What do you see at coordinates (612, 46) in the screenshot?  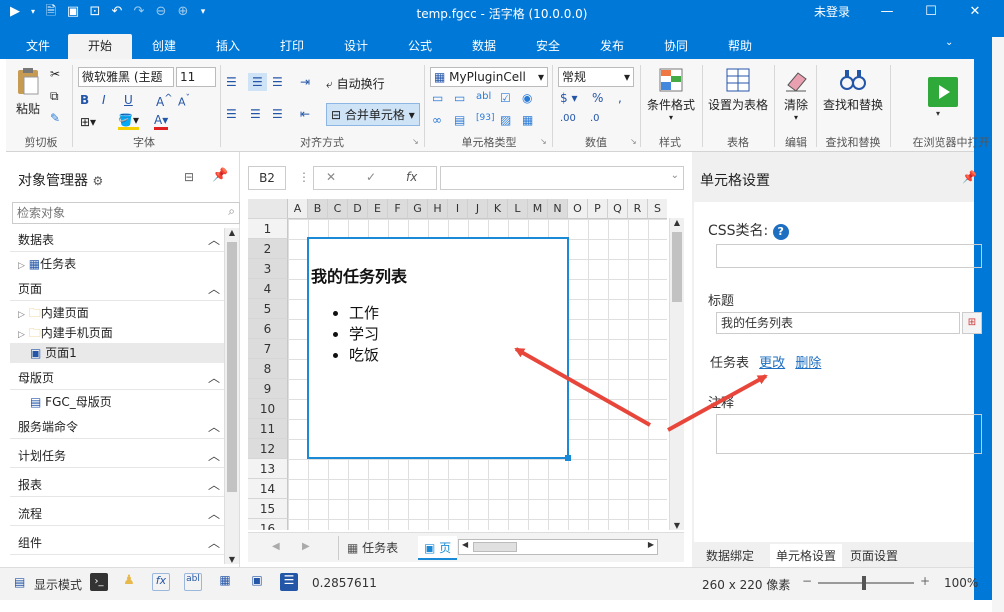 I see `tab-publish: 发布` at bounding box center [612, 46].